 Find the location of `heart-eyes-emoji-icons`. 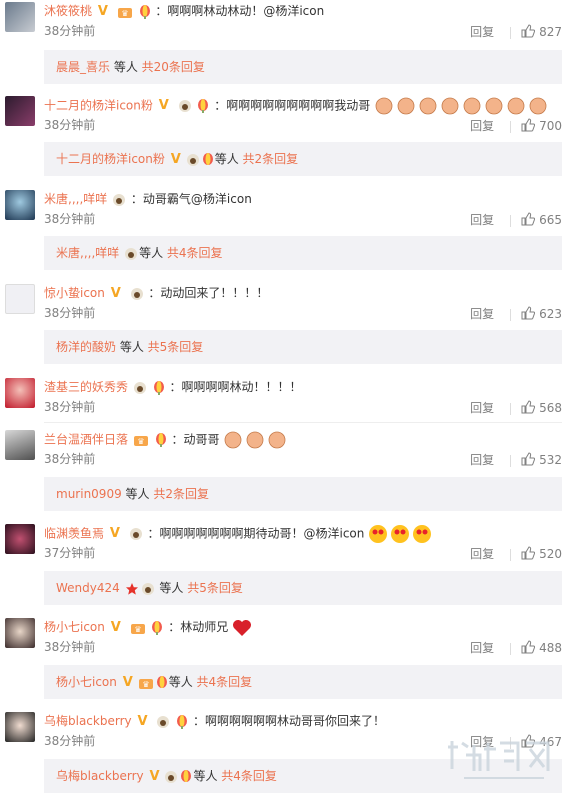

heart-eyes-emoji-icons is located at coordinates (400, 534).